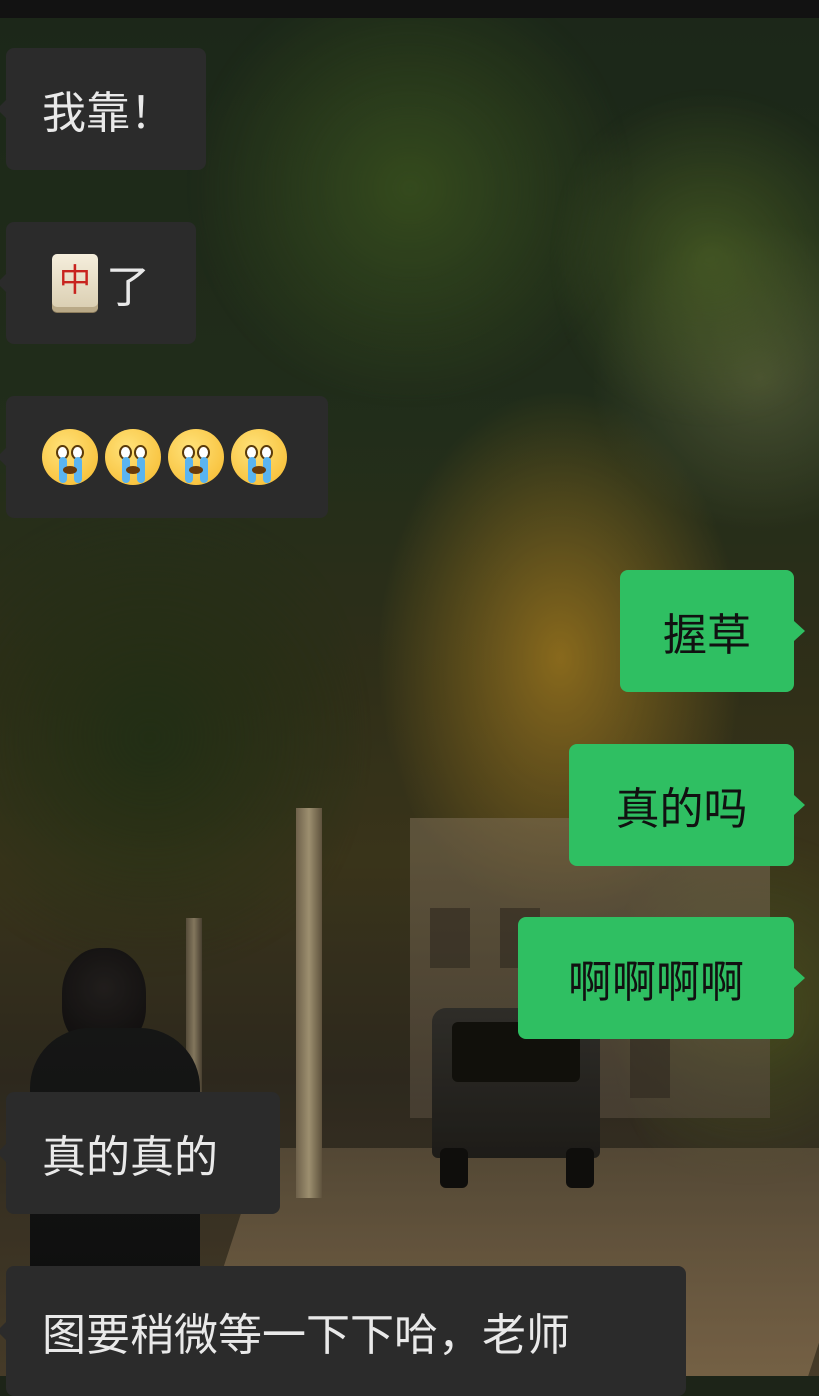  I want to click on message-bubble-outgoing: 啊啊啊啊, so click(661, 978).